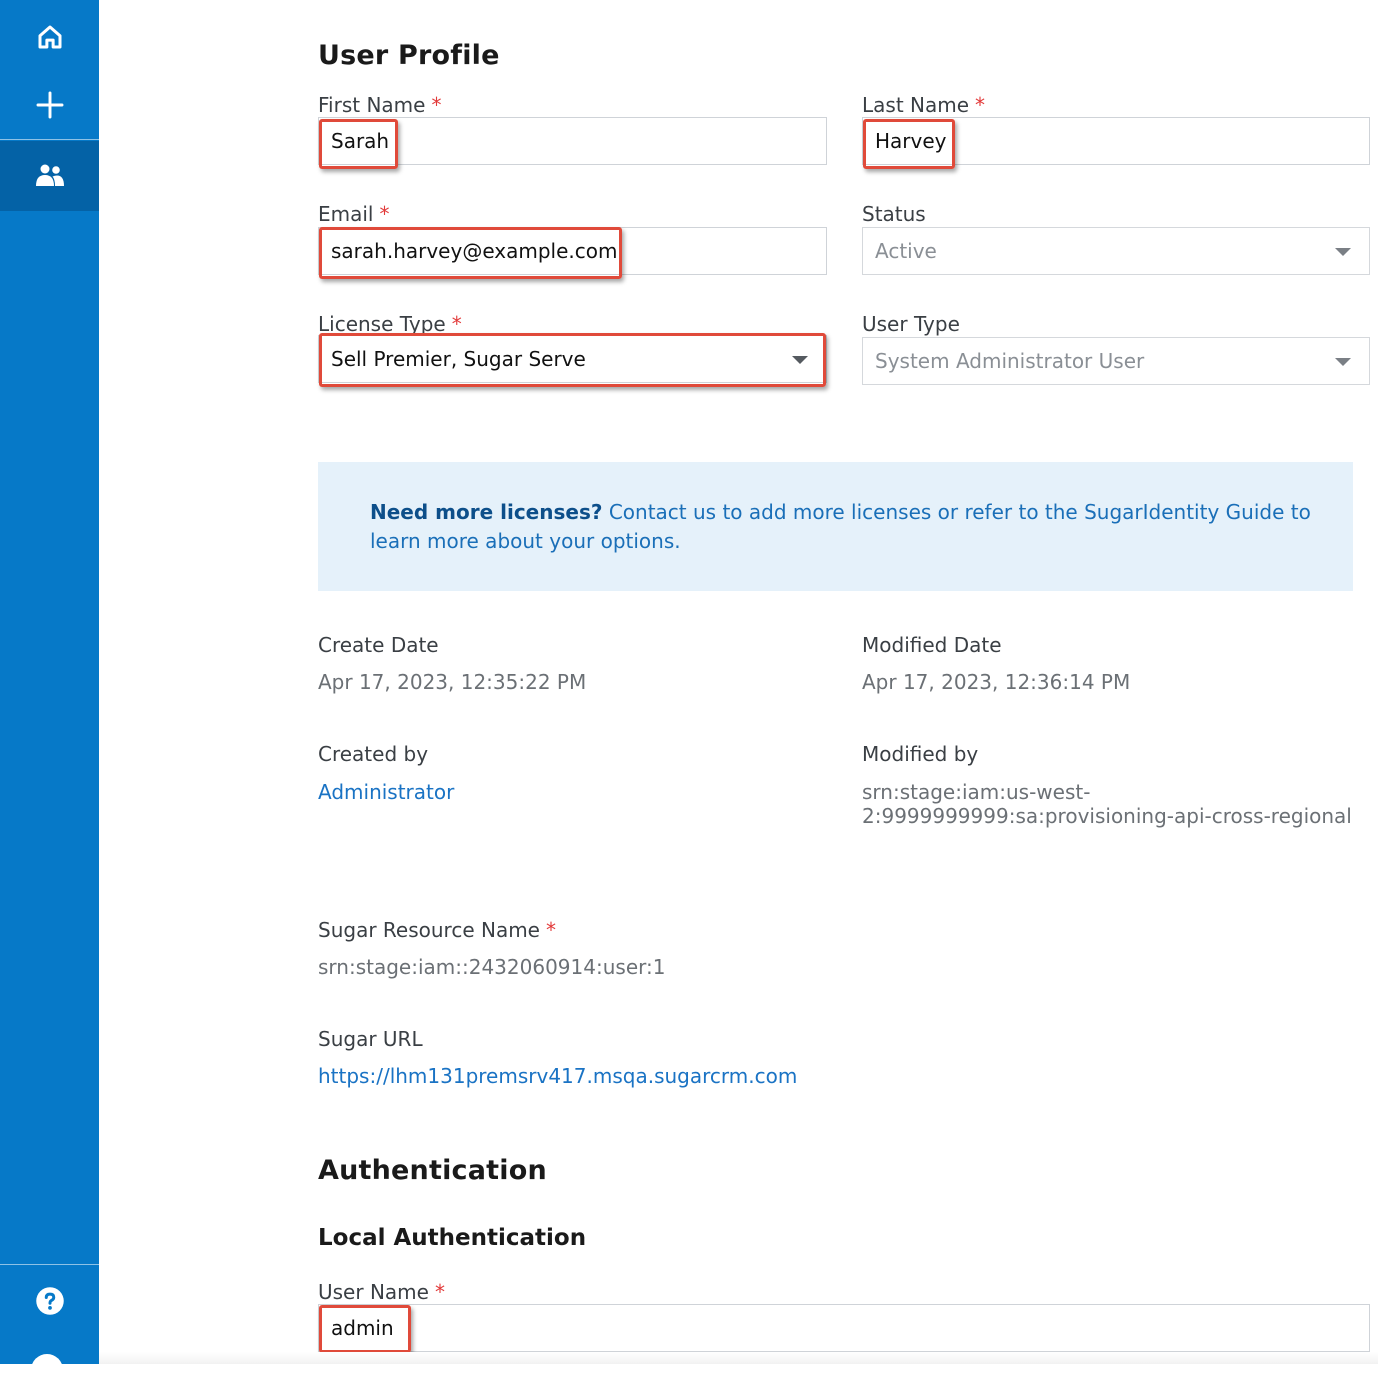 The image size is (1378, 1374). What do you see at coordinates (1116, 251) in the screenshot?
I see `status-select: Active` at bounding box center [1116, 251].